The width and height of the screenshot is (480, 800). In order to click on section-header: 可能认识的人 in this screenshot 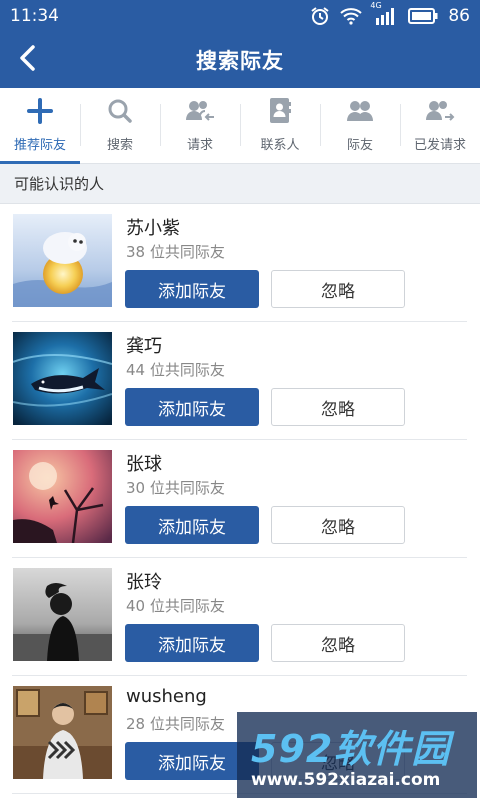, I will do `click(240, 184)`.